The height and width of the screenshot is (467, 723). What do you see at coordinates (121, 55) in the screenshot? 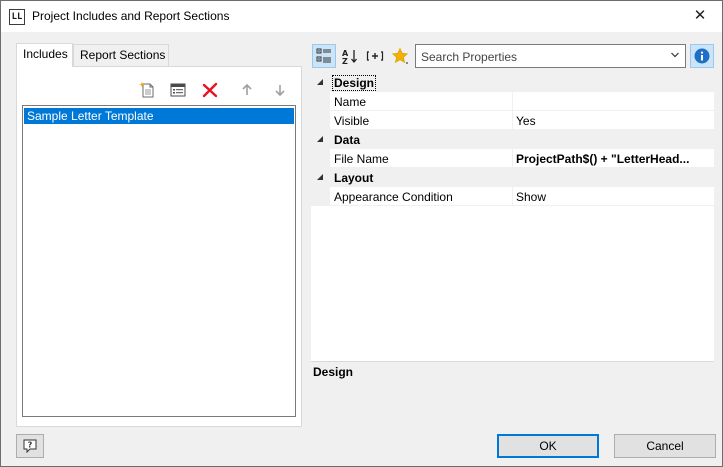
I see `tab-report-sections: Report Sections` at bounding box center [121, 55].